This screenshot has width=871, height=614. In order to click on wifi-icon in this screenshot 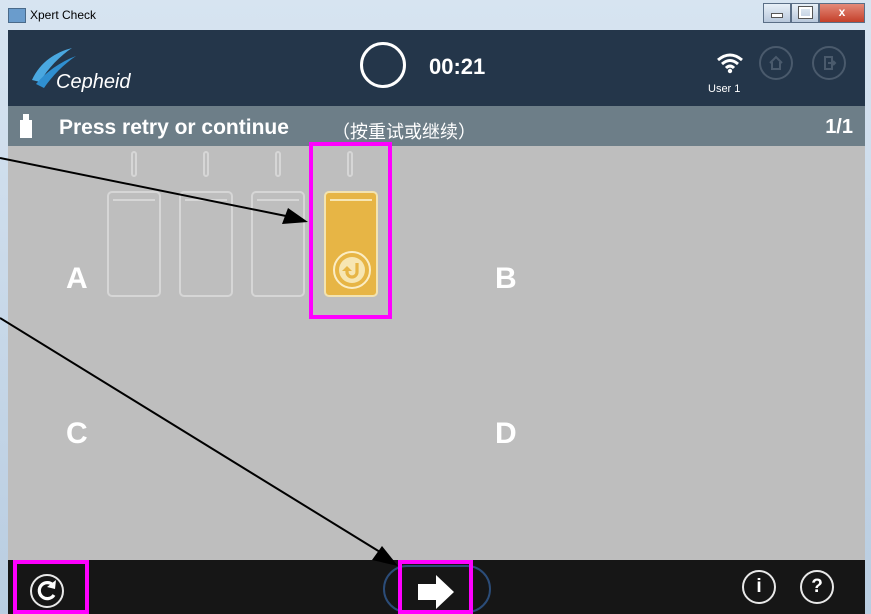, I will do `click(730, 63)`.